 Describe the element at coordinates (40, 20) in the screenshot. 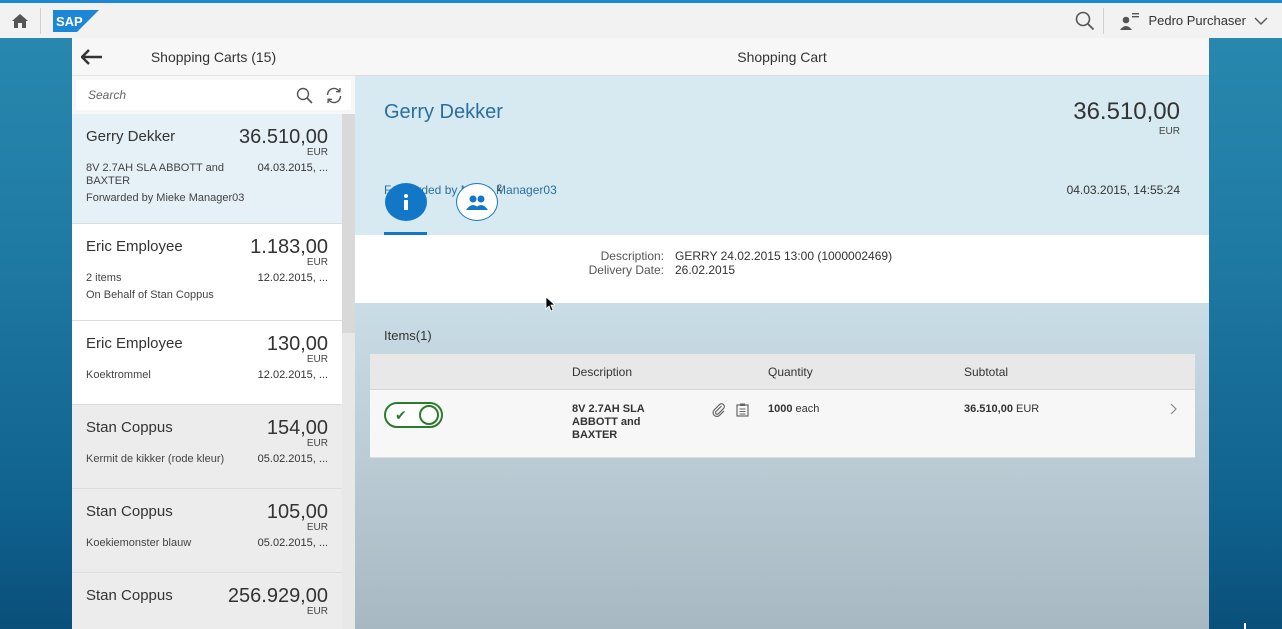

I see `header-separator` at that location.